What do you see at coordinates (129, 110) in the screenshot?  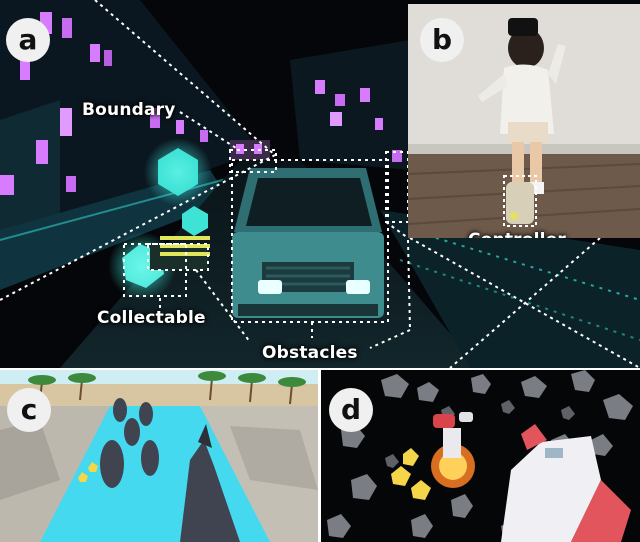 I see `boundary-label: Boundary` at bounding box center [129, 110].